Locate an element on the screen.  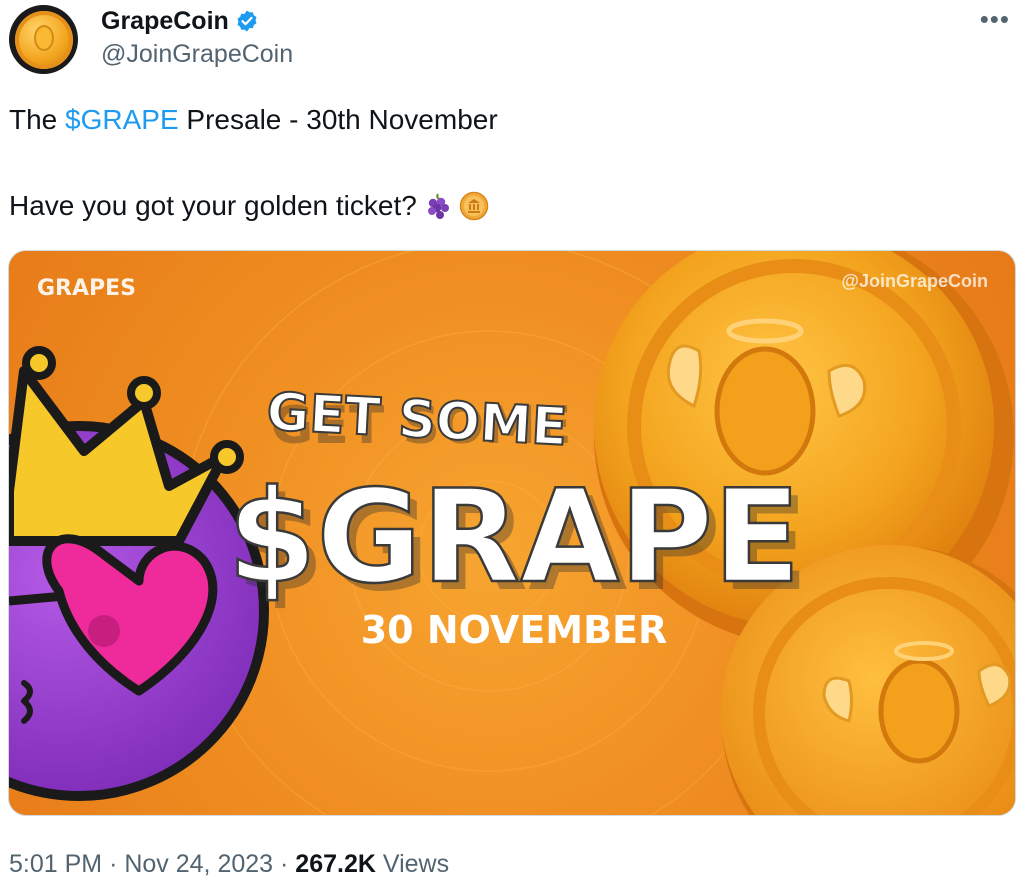
tweet-date: Nov 24, 2023 is located at coordinates (198, 864).